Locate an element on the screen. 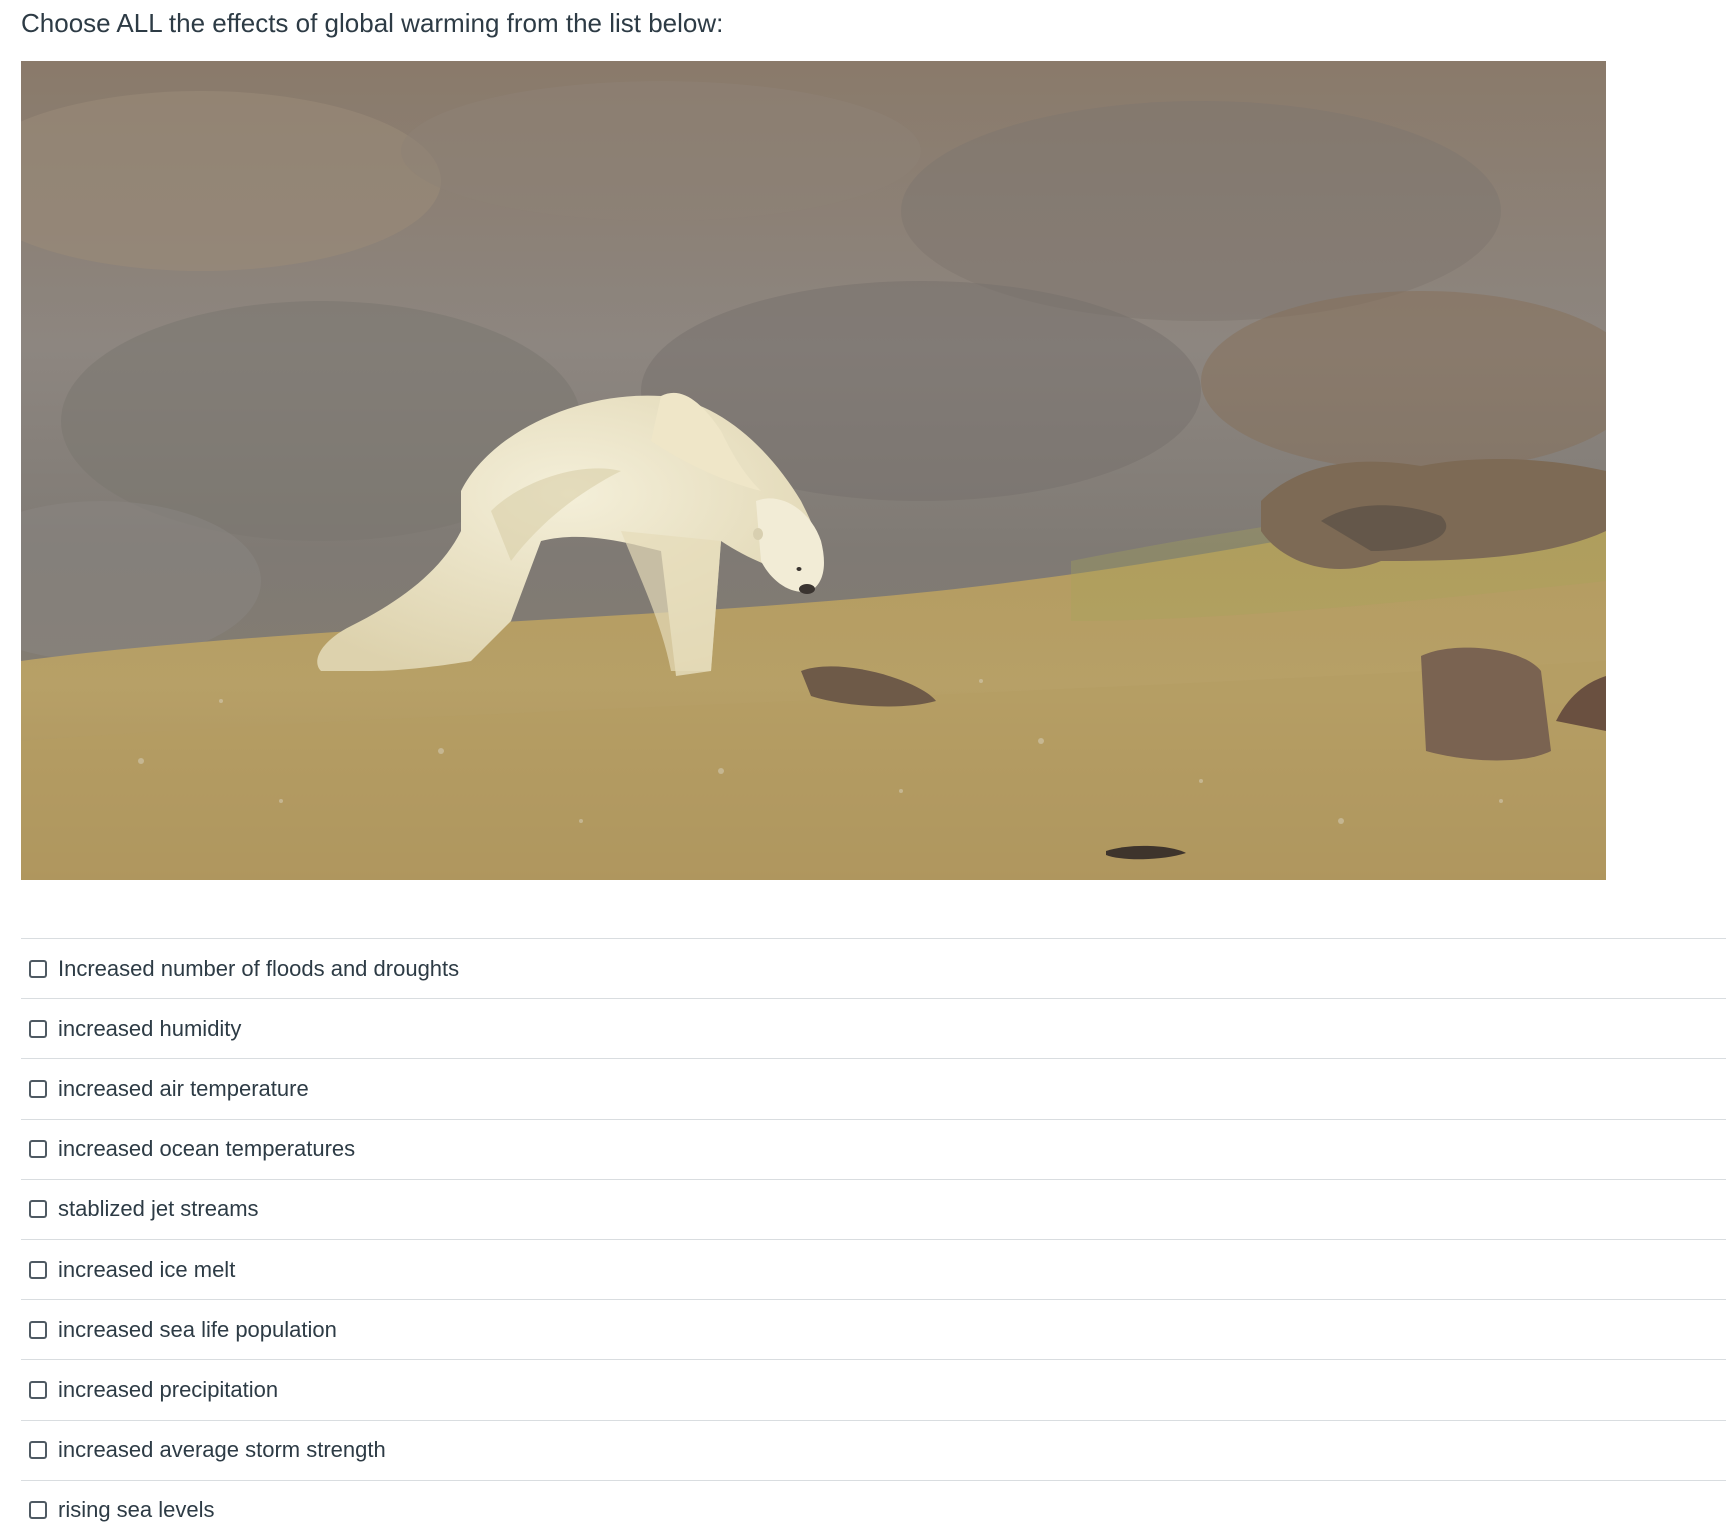  answer-label: increased ice melt is located at coordinates (146, 1270).